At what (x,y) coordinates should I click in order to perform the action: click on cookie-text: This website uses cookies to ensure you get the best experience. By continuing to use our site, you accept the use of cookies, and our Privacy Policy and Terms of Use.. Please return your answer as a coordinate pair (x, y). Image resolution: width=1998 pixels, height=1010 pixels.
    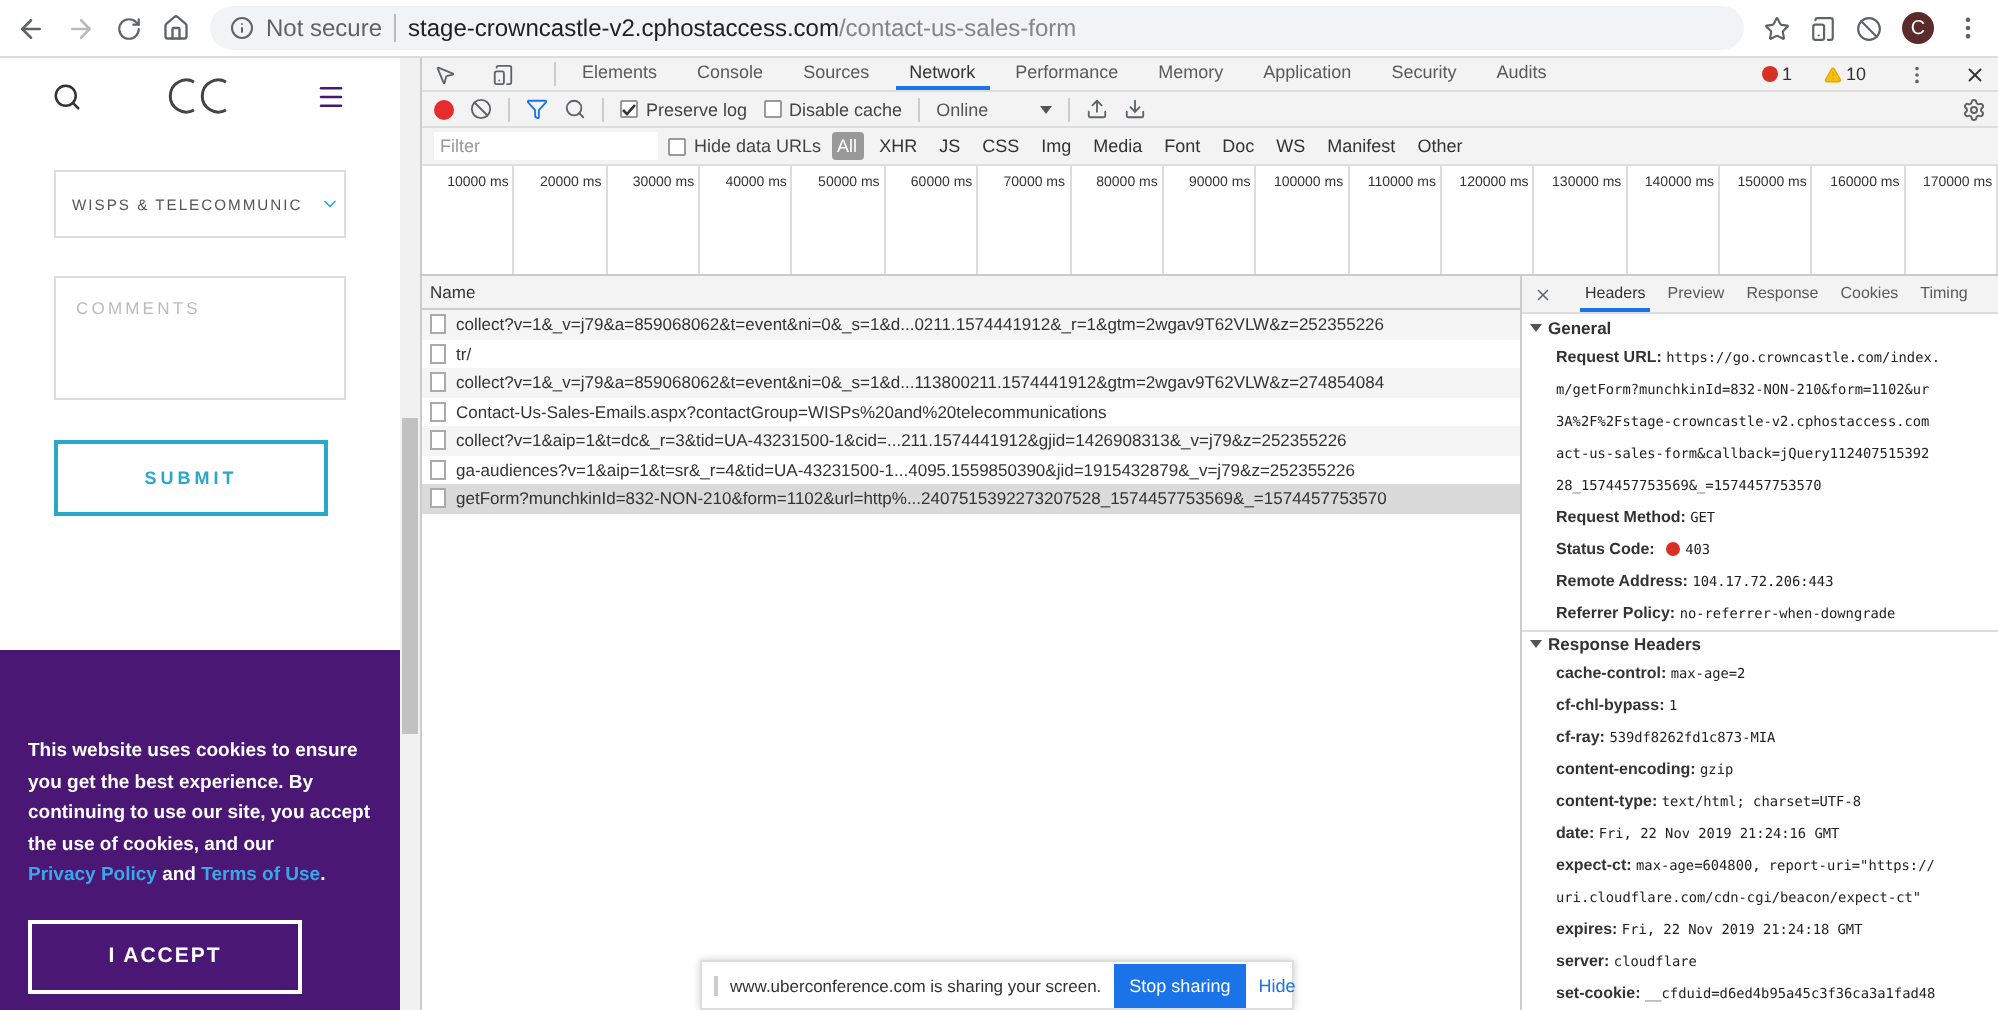
    Looking at the image, I should click on (200, 814).